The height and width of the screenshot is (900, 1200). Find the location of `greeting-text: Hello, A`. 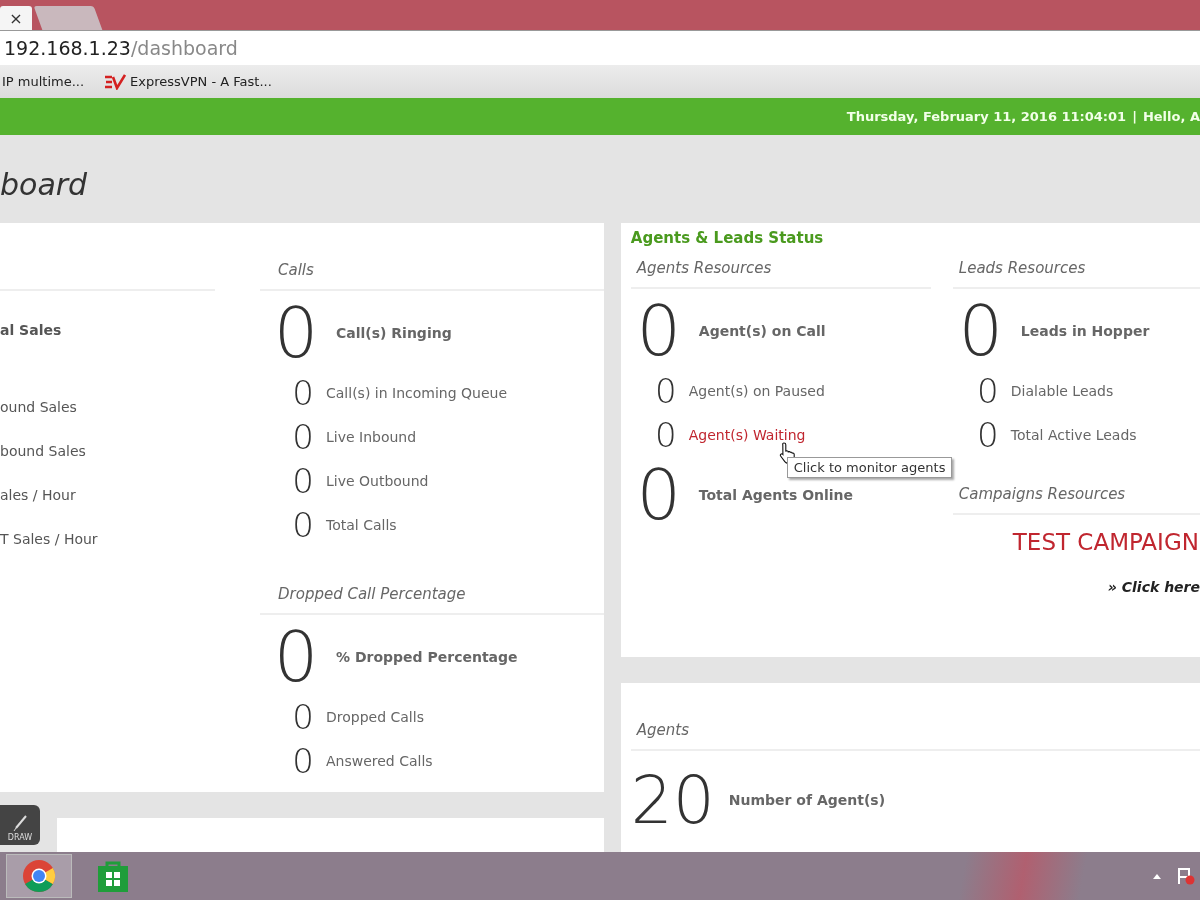

greeting-text: Hello, A is located at coordinates (1171, 116).